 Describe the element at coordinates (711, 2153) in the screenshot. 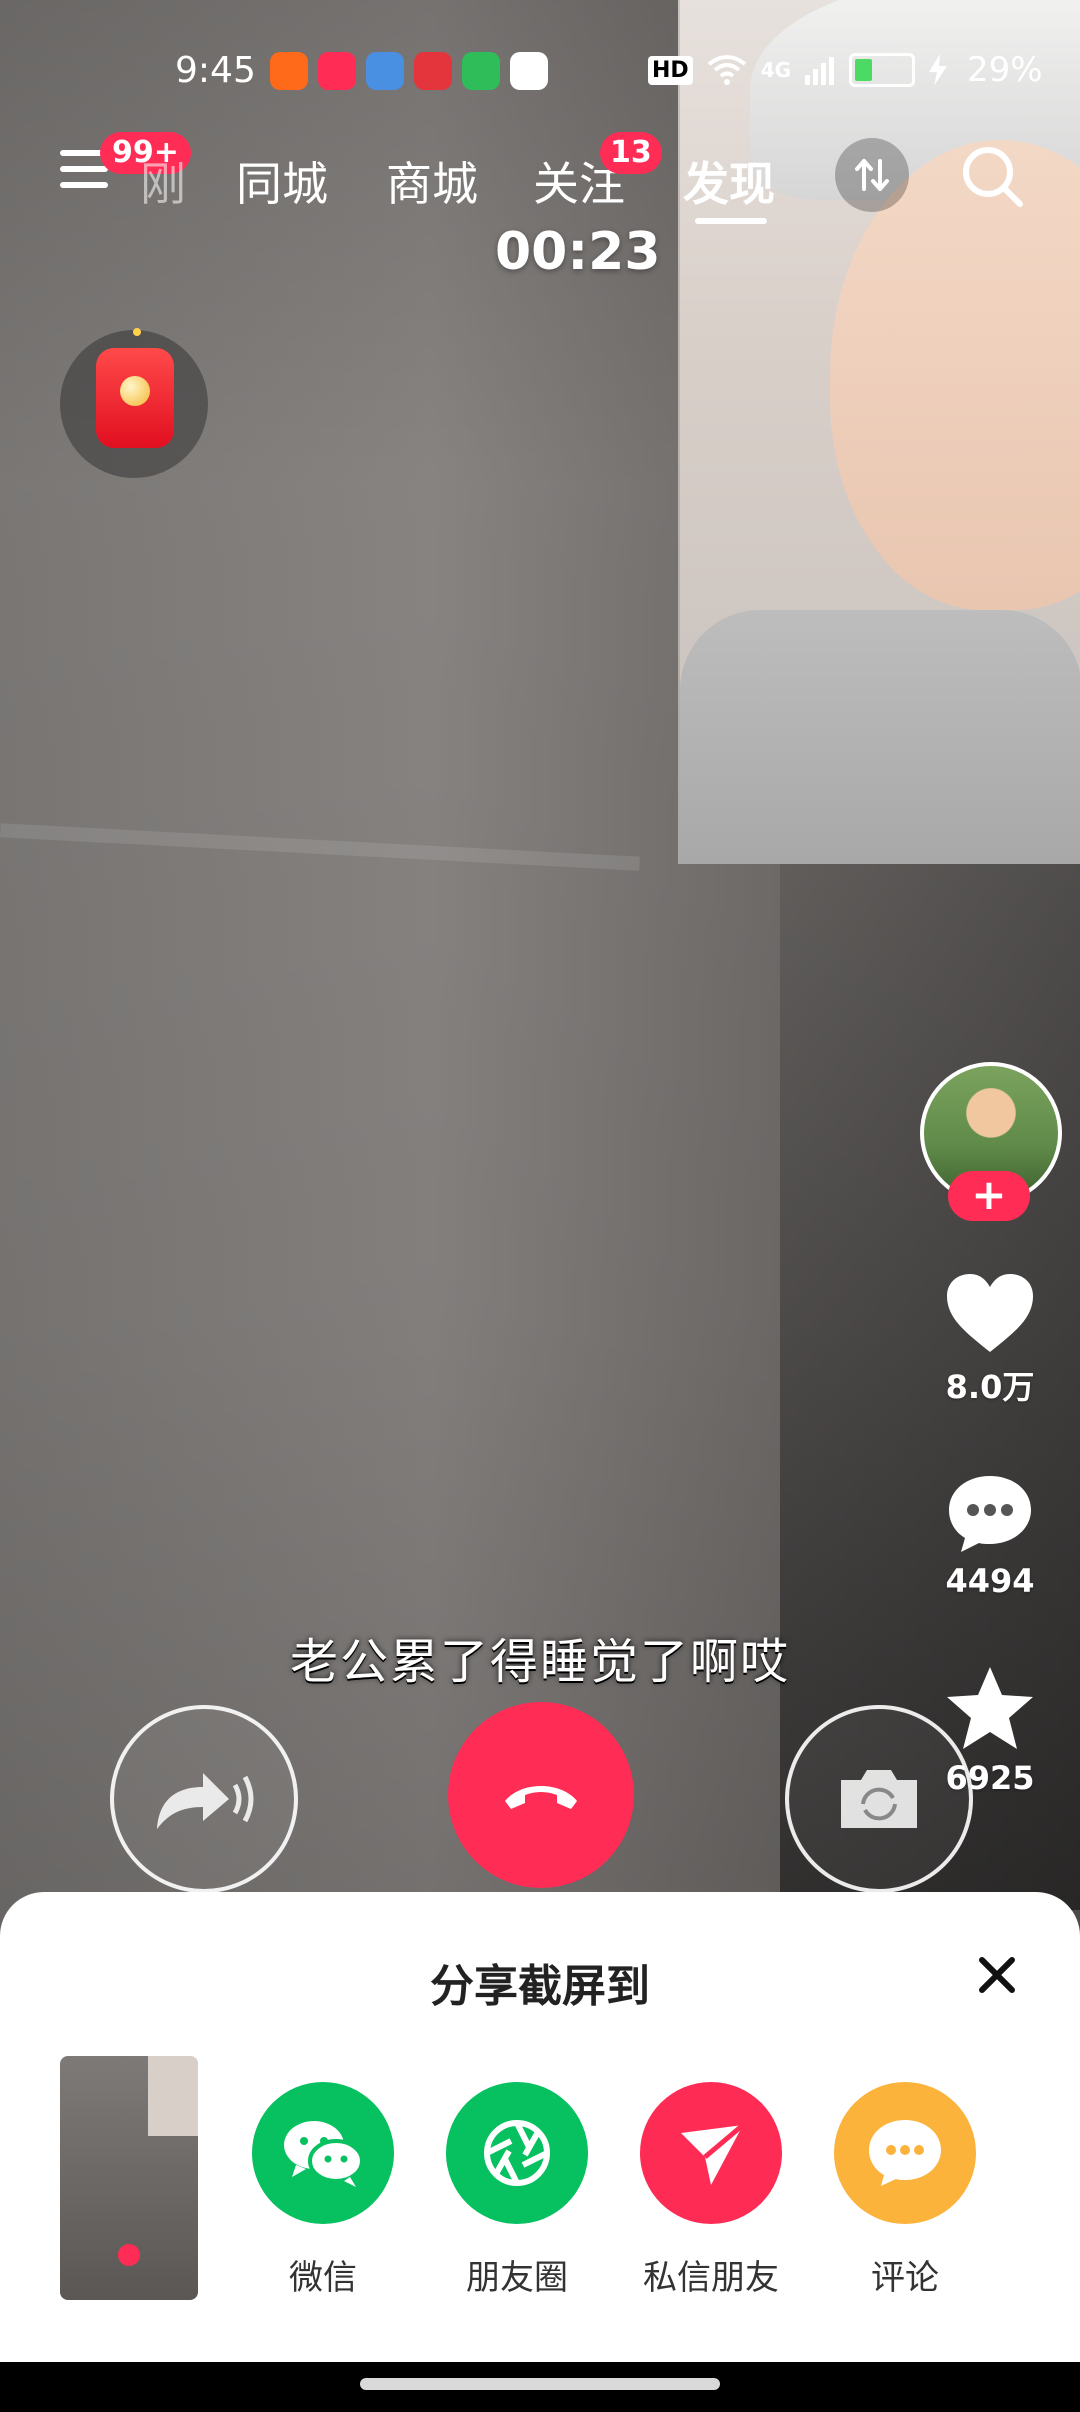

I see `send-arrow-icon` at that location.